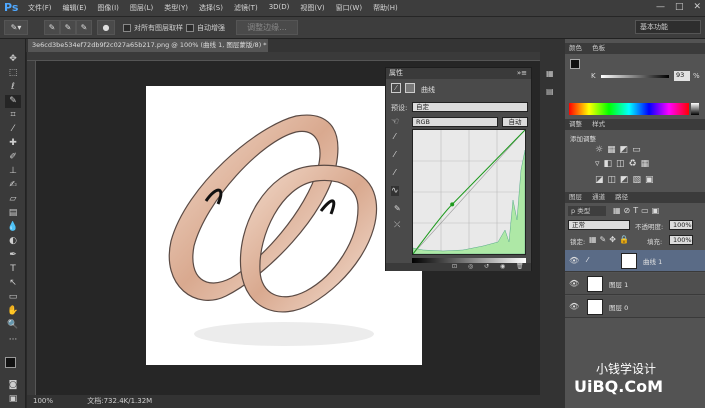  I want to click on menu-filter: 滤镜(T), so click(246, 8).